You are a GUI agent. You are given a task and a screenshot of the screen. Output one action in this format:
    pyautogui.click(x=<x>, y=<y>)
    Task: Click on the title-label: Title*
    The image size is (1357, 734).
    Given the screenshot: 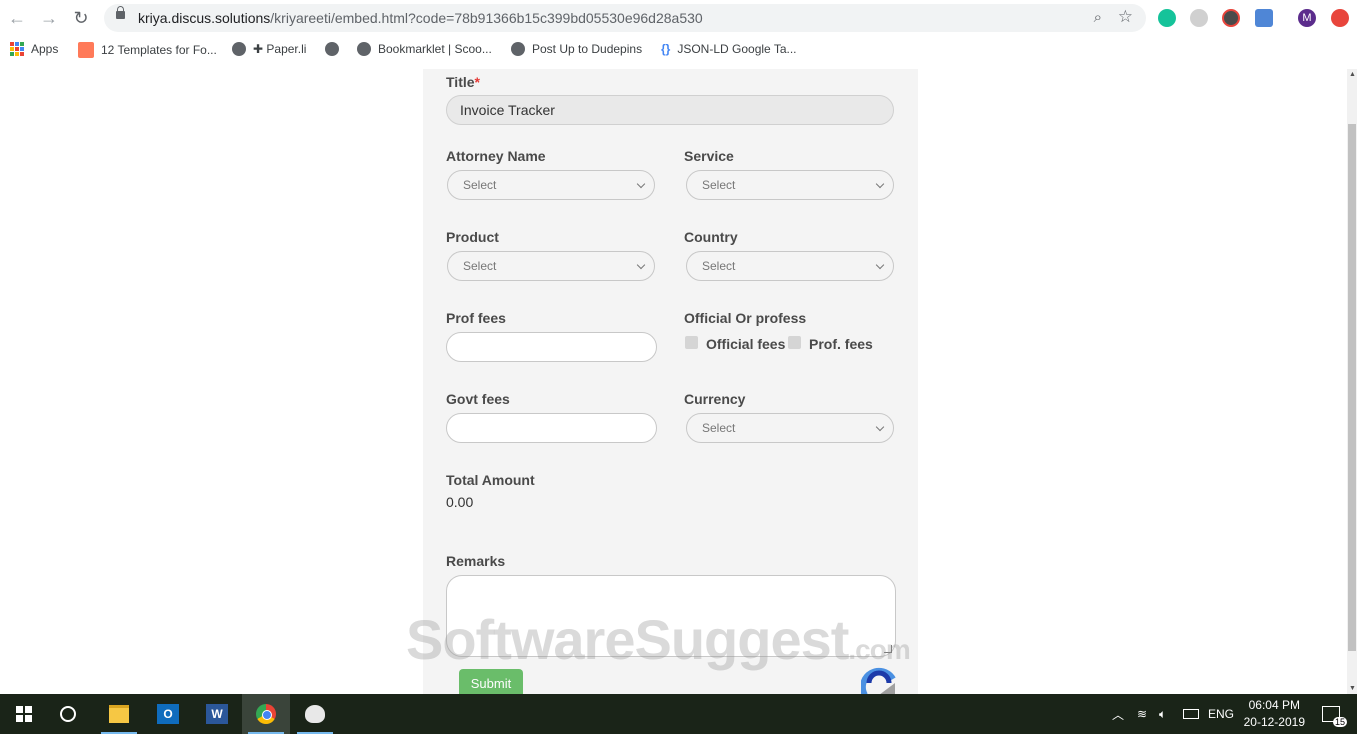 What is the action you would take?
    pyautogui.click(x=463, y=82)
    